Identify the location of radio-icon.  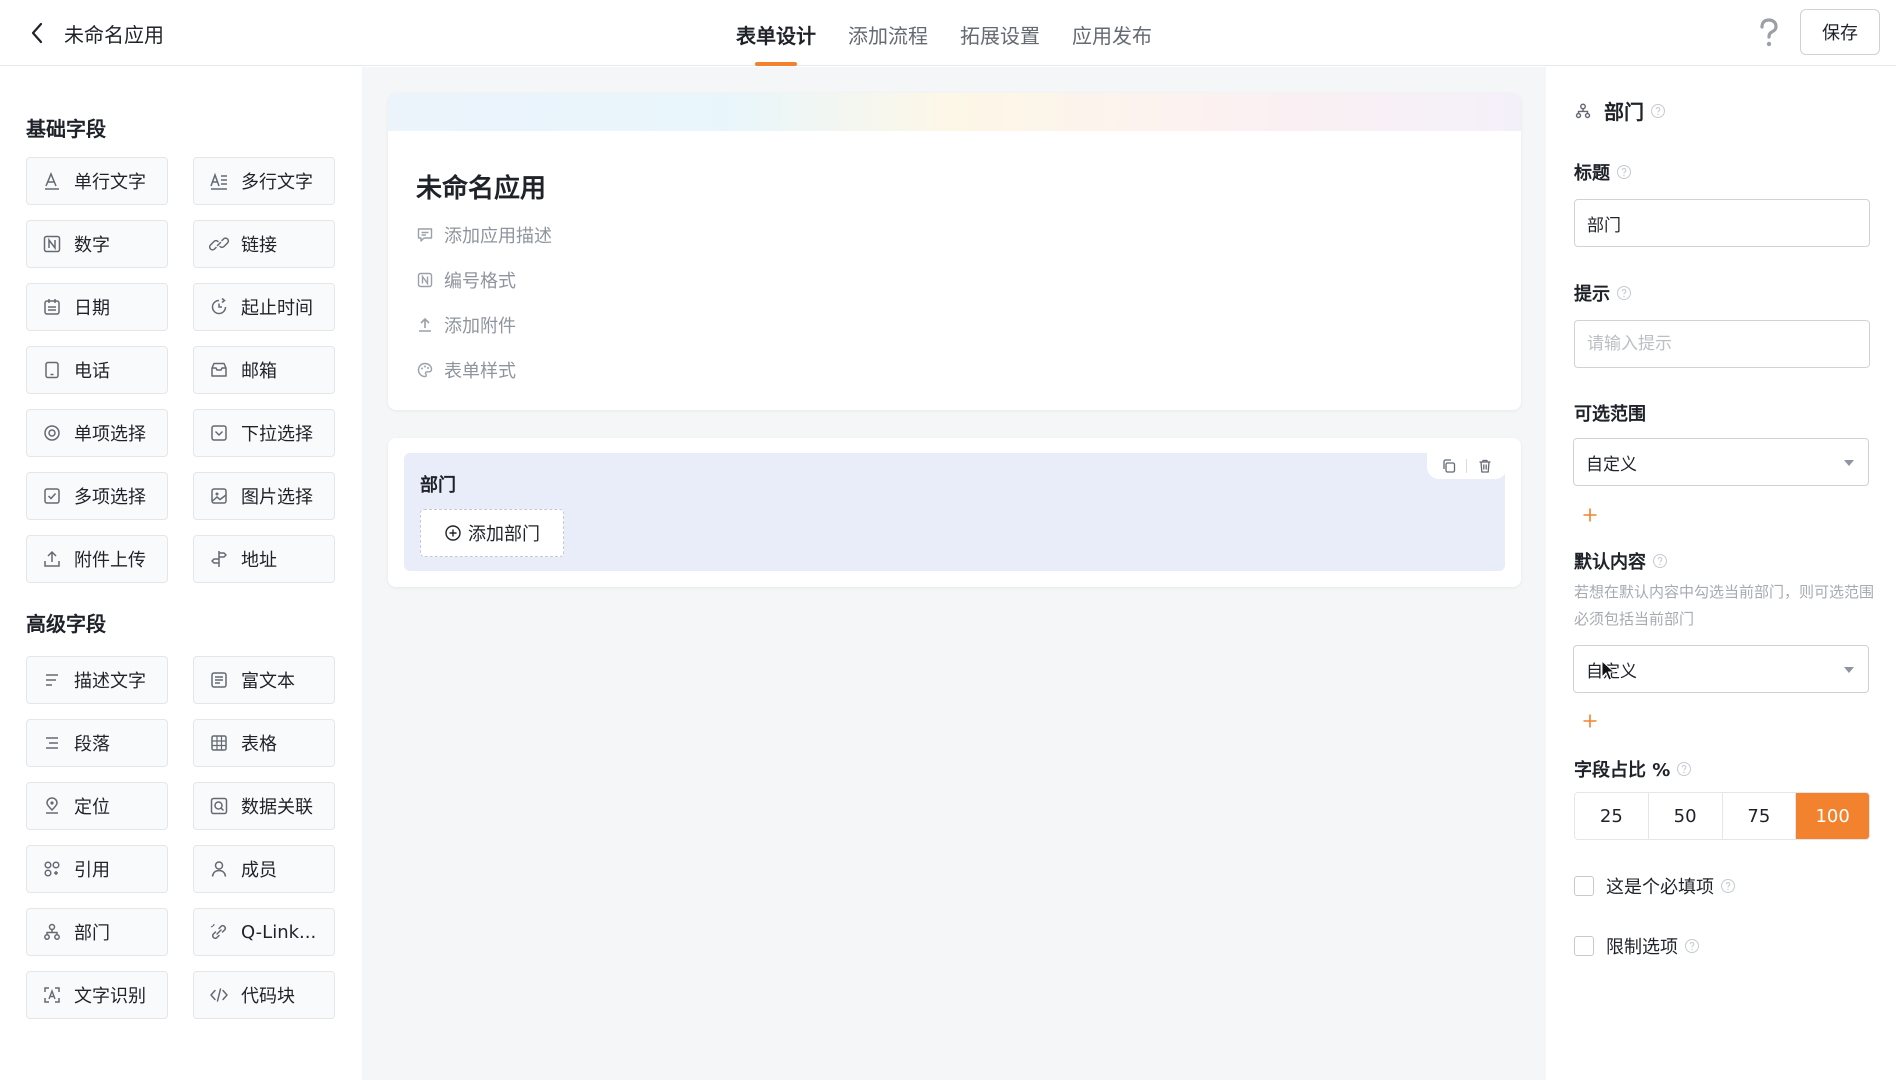
(52, 433).